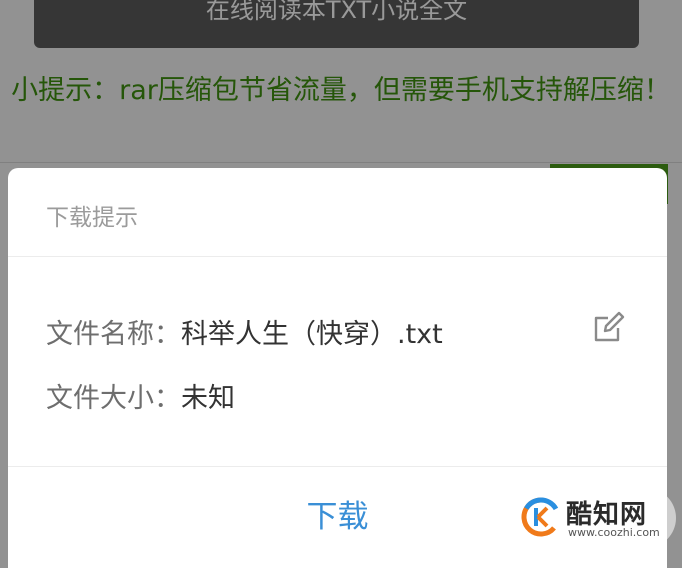 The width and height of the screenshot is (682, 568). I want to click on watermark-url: www.coozhi.com, so click(614, 532).